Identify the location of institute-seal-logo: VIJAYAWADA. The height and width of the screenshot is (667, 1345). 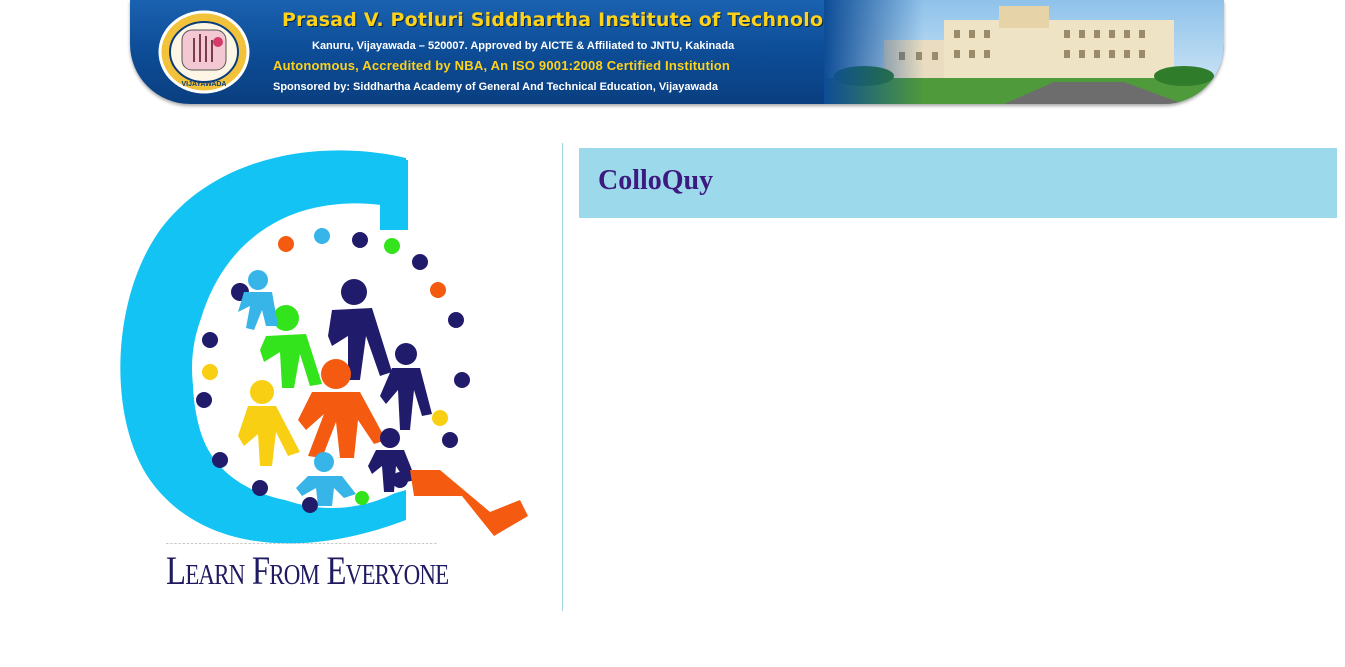
(204, 52).